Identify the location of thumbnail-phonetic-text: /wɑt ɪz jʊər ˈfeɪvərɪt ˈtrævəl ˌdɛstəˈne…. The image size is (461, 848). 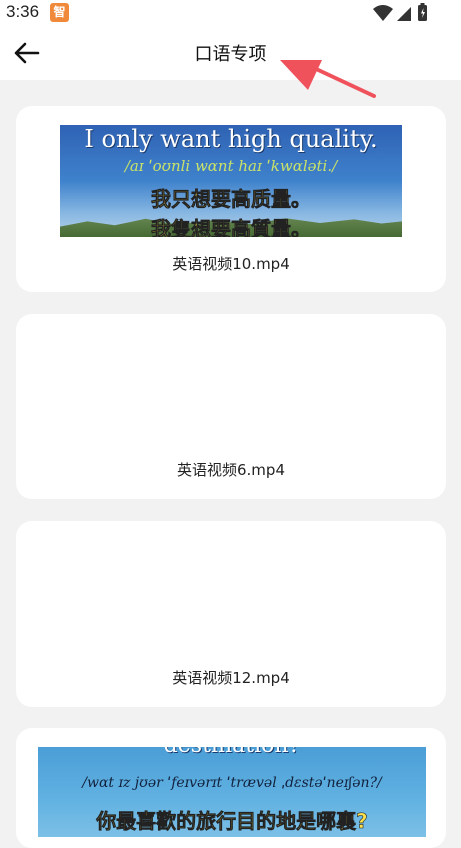
(232, 783).